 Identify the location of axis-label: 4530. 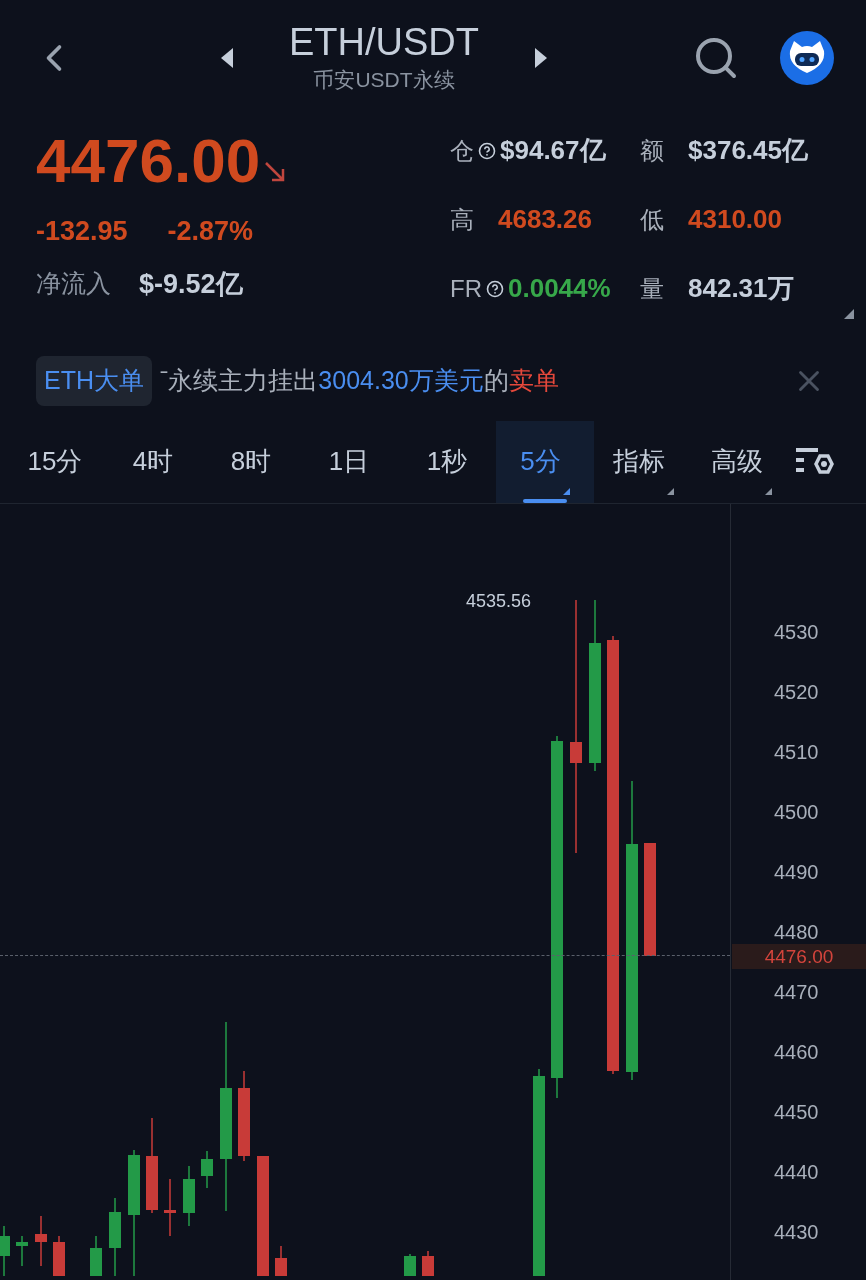
(797, 632).